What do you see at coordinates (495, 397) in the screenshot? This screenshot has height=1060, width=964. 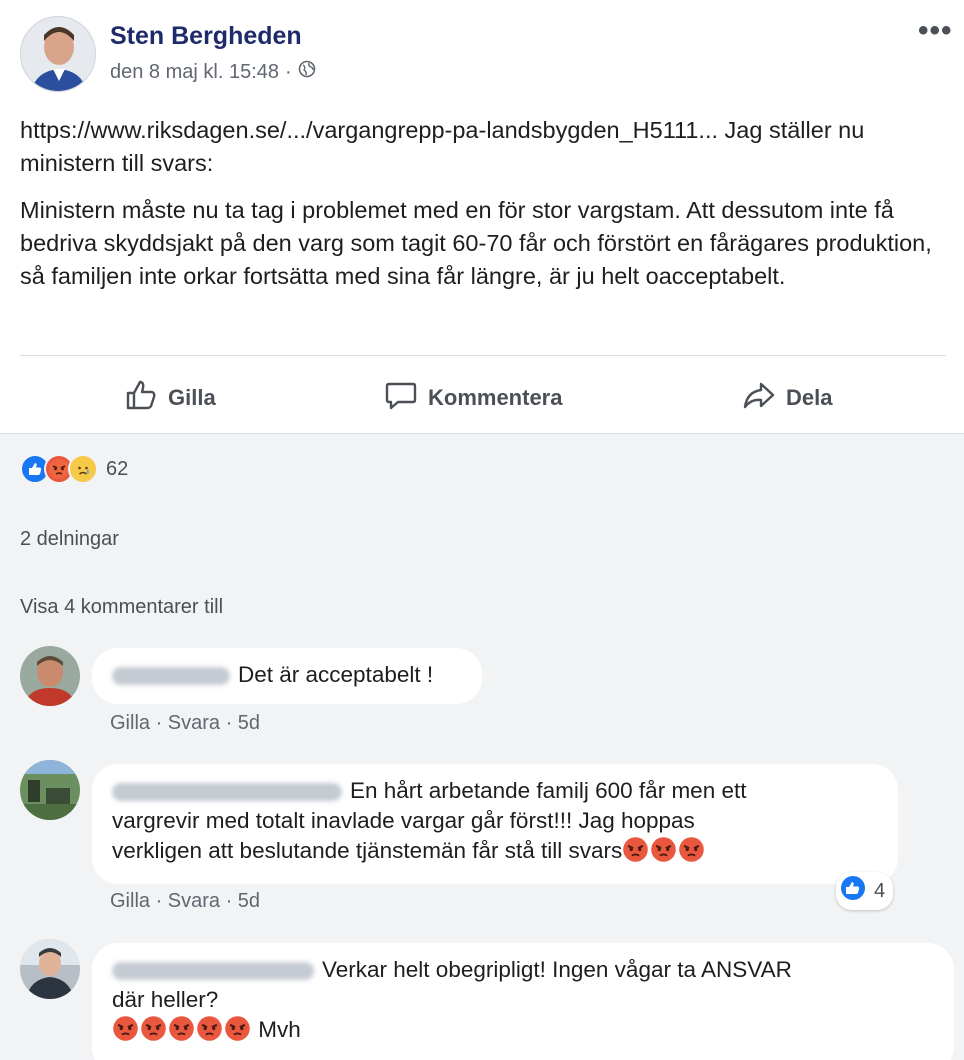 I see `comment-label: Kommentera` at bounding box center [495, 397].